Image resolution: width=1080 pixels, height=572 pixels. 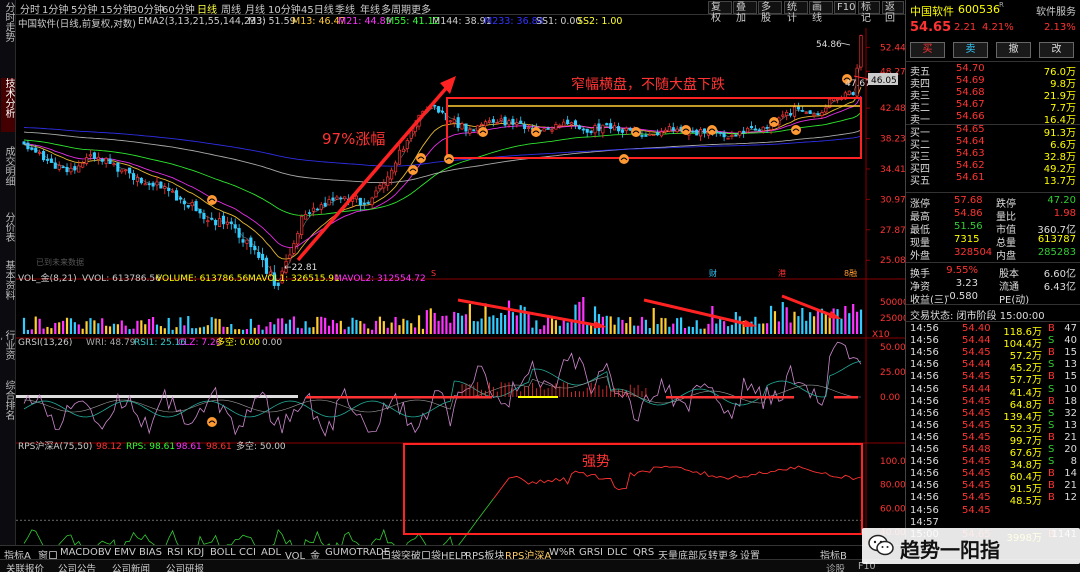 What do you see at coordinates (970, 129) in the screenshot?
I see `bid-price: 54.65` at bounding box center [970, 129].